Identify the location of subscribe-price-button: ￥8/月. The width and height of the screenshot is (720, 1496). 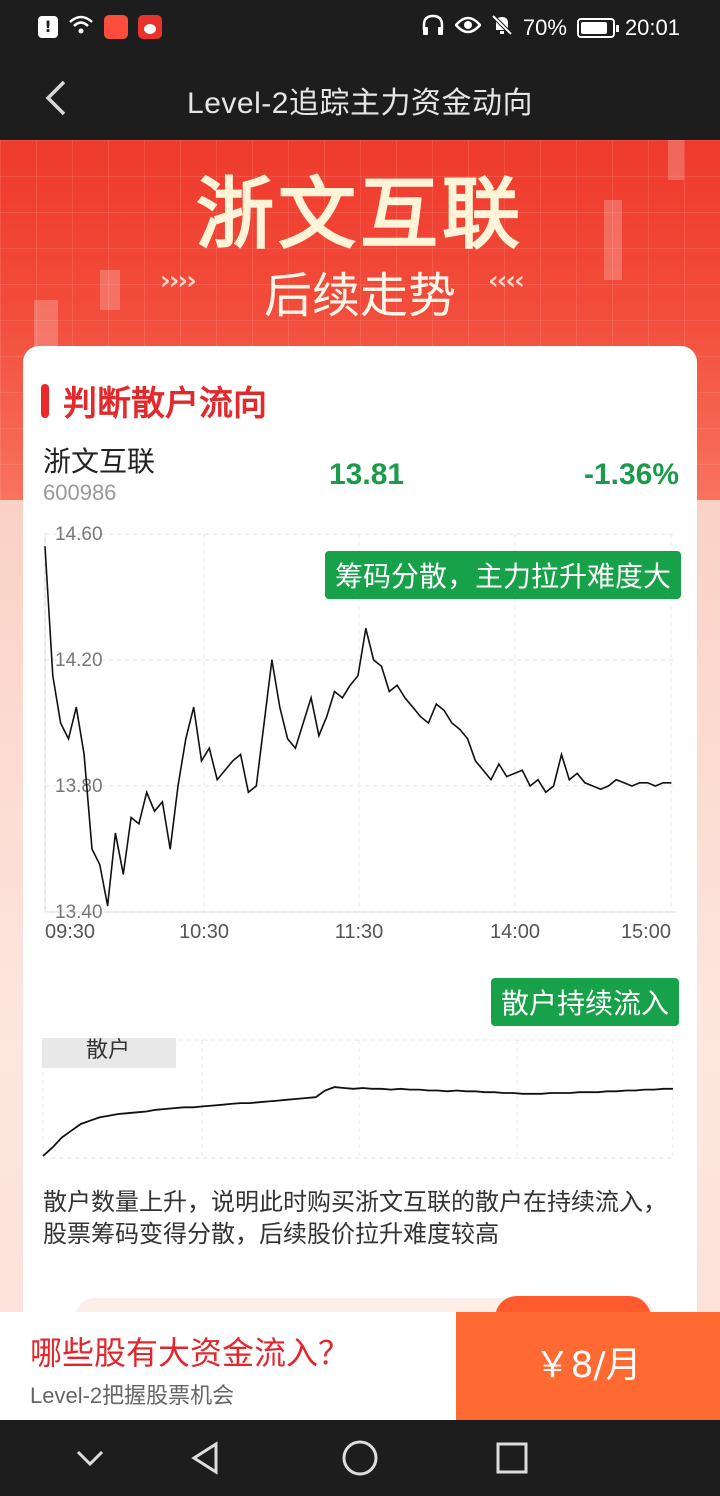
(588, 1366).